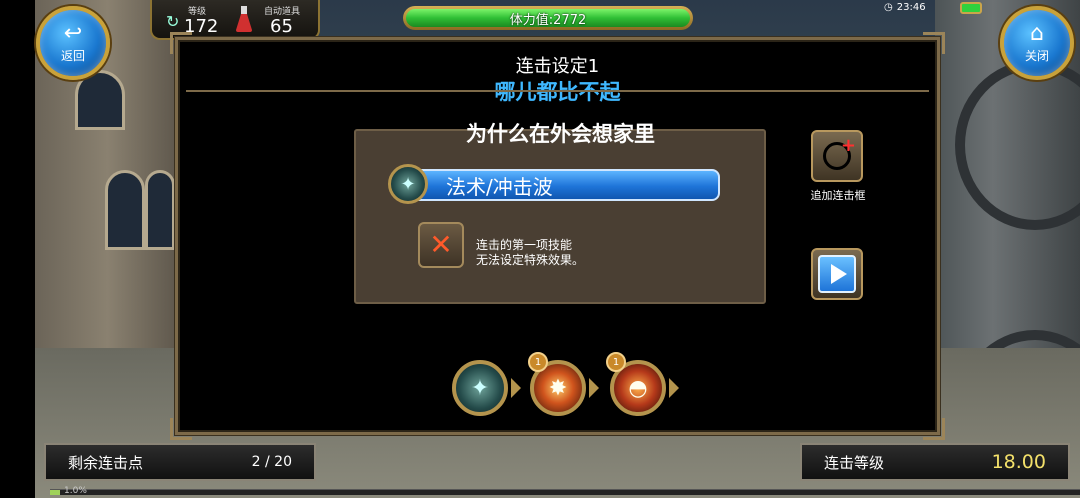 The width and height of the screenshot is (1080, 498). What do you see at coordinates (17, 249) in the screenshot?
I see `screen-edge` at bounding box center [17, 249].